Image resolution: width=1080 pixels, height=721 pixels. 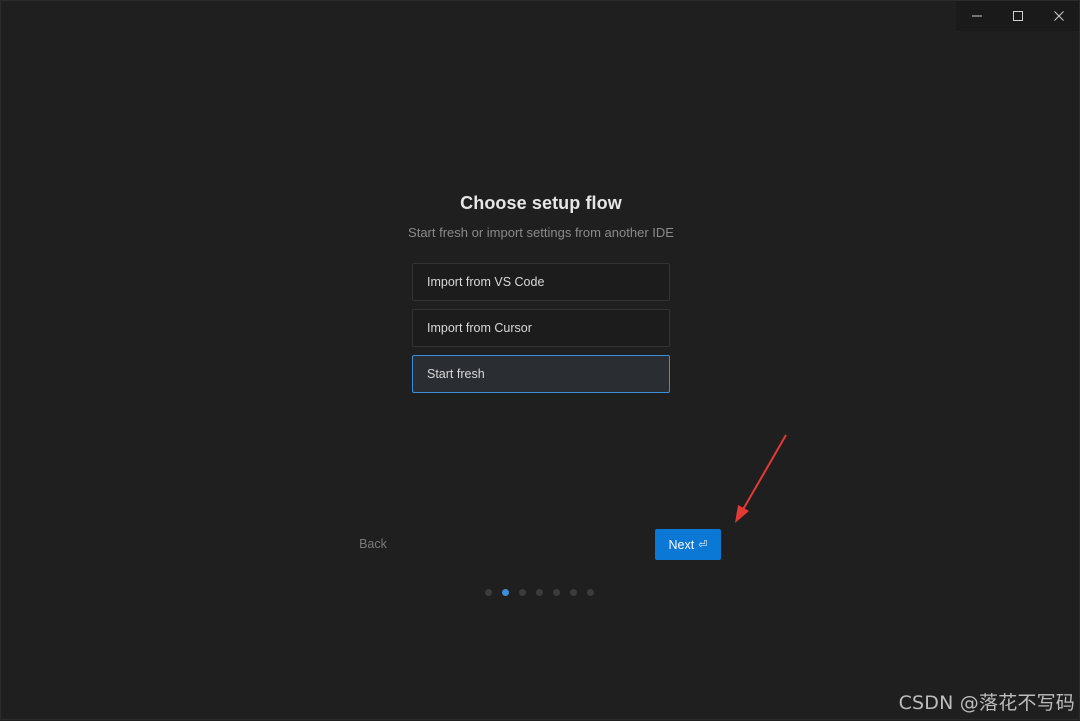 What do you see at coordinates (986, 703) in the screenshot?
I see `watermark: CSDN @落花不写码` at bounding box center [986, 703].